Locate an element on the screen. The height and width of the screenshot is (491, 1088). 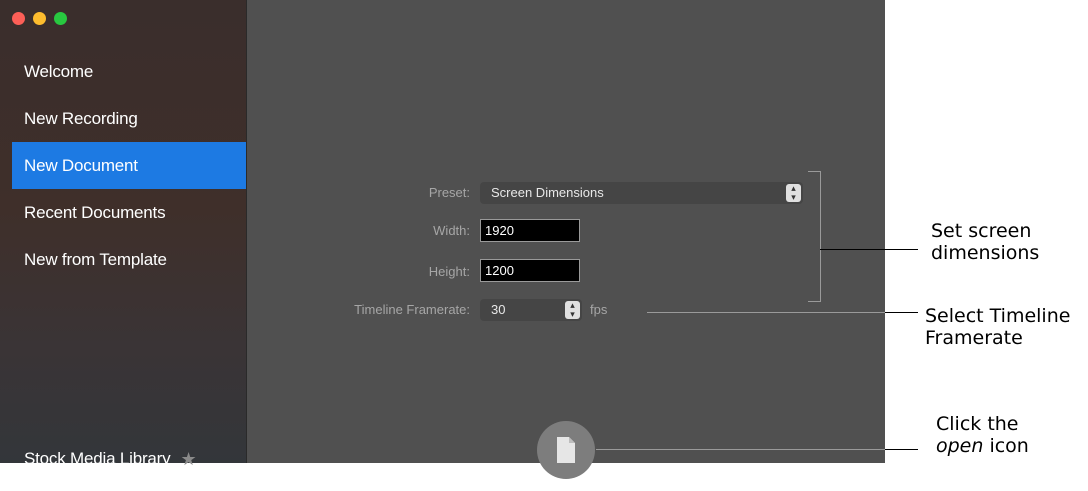
preset-select: Screen Dimensions ▴ ▾ is located at coordinates (641, 193).